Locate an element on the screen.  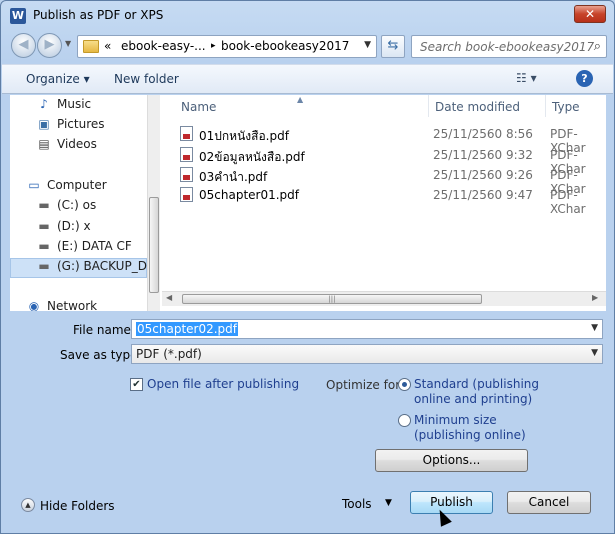
search-icon: ⌕ is located at coordinates (597, 46).